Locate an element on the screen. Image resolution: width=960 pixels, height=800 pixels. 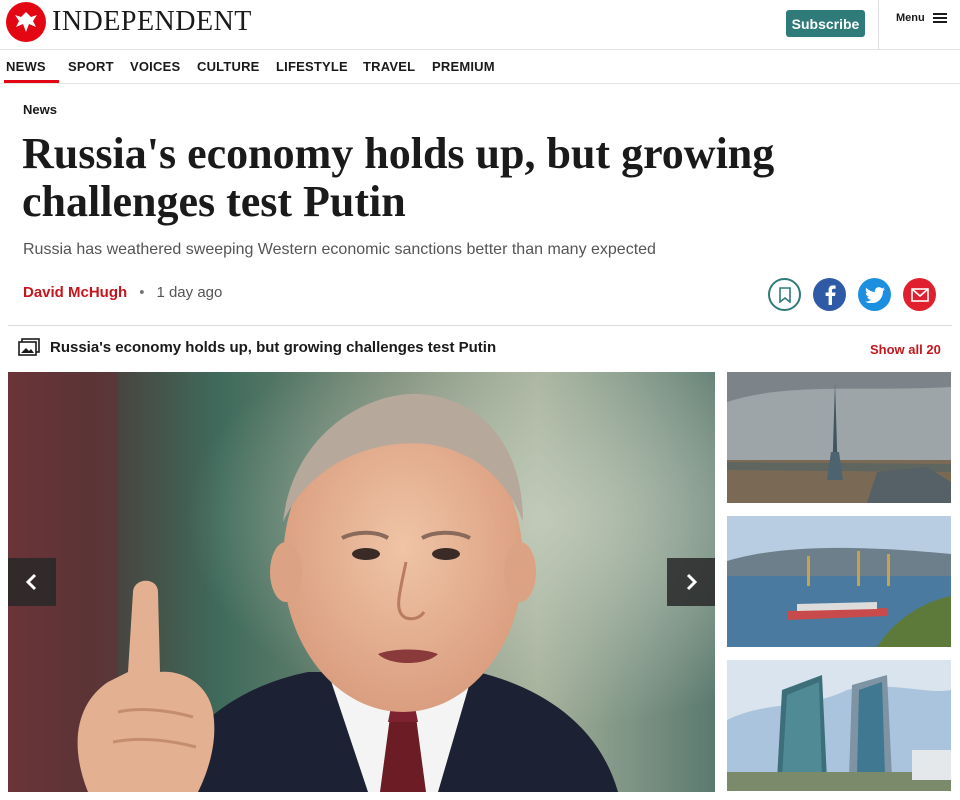
site-logo: INDEPENDENT is located at coordinates (129, 22).